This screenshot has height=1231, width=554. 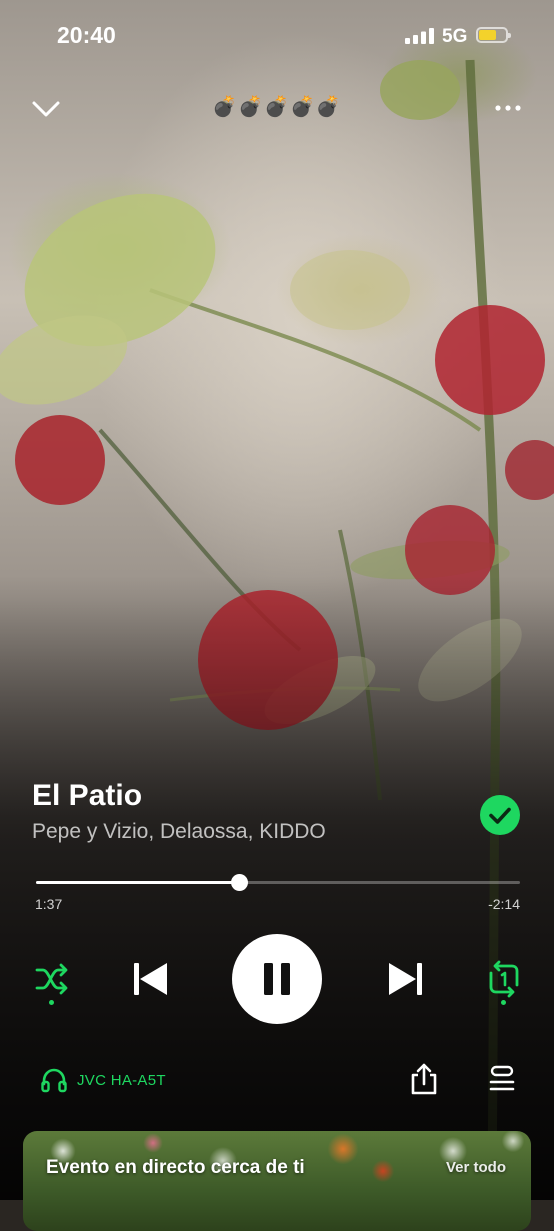 I want to click on playback-controls, so click(x=277, y=978).